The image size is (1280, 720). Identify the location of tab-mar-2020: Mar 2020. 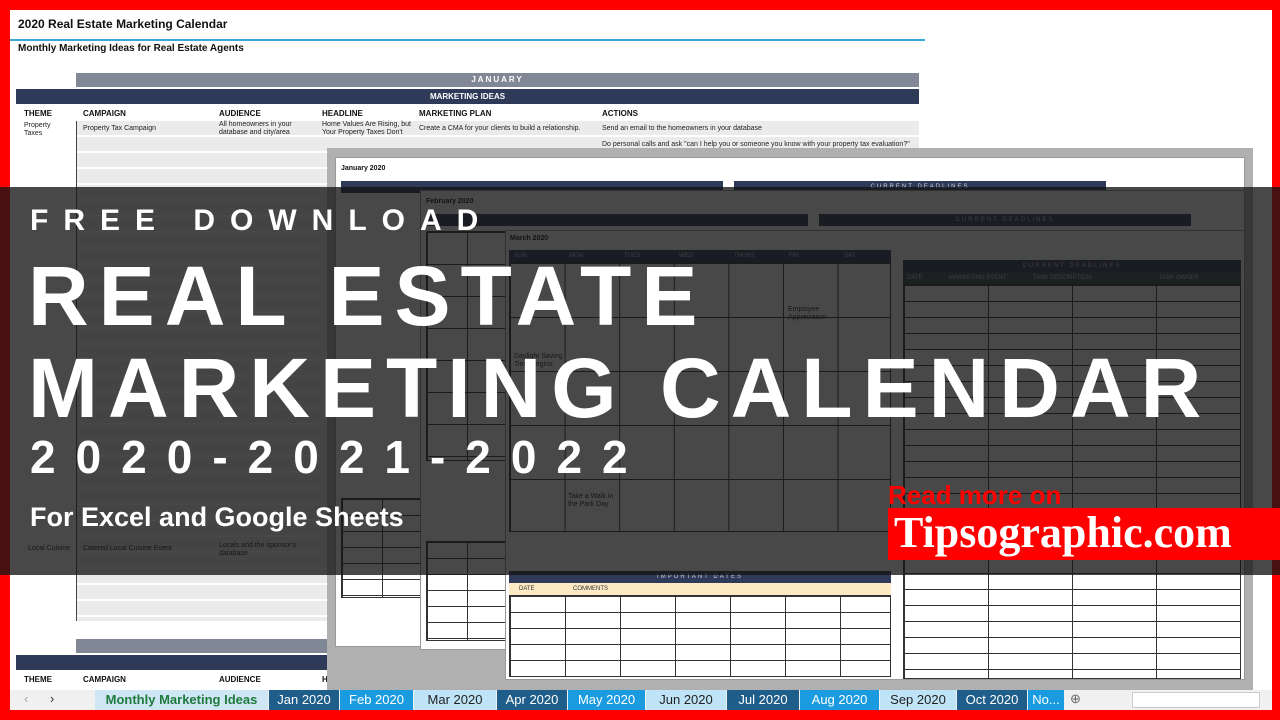
(455, 700).